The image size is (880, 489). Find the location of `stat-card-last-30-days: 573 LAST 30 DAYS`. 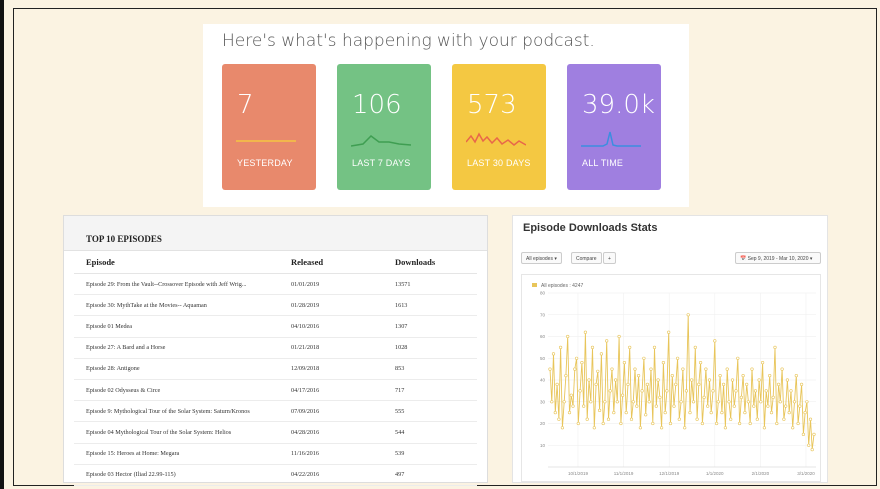

stat-card-last-30-days: 573 LAST 30 DAYS is located at coordinates (499, 127).